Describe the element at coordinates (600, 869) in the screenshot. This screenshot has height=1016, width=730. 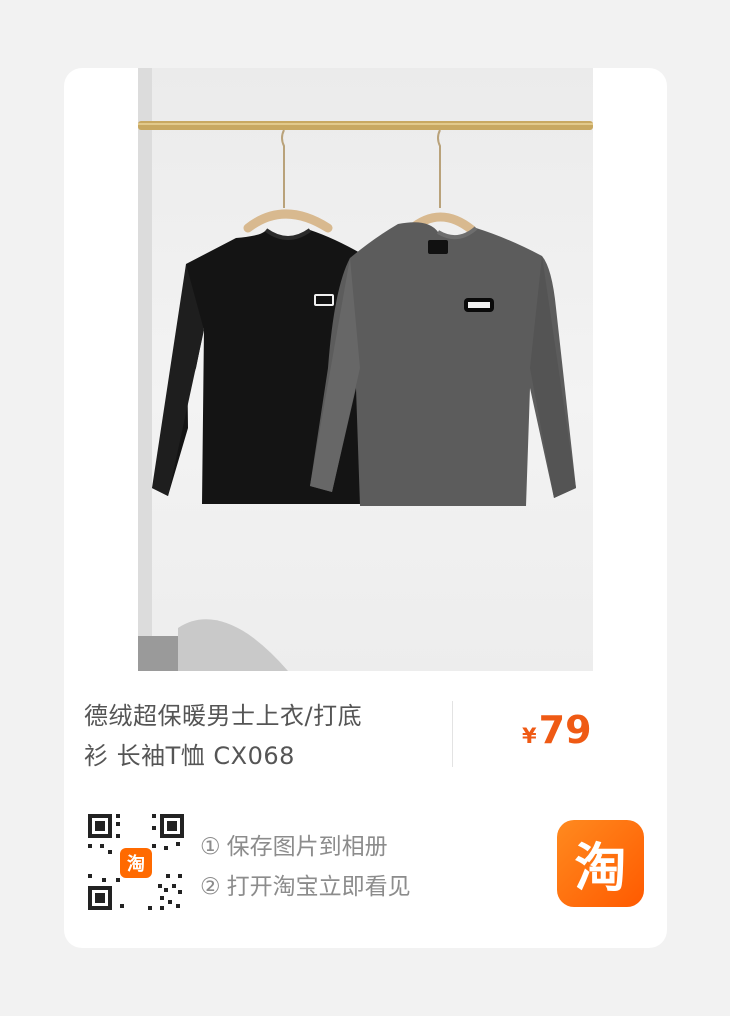
I see `taobao-logo-glyph: 淘` at that location.